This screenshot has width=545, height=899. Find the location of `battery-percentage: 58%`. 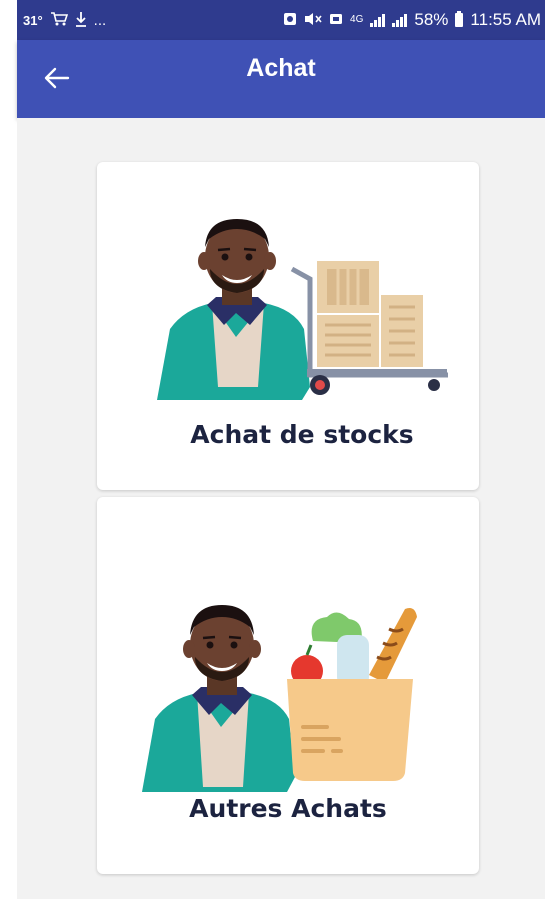

battery-percentage: 58% is located at coordinates (431, 19).